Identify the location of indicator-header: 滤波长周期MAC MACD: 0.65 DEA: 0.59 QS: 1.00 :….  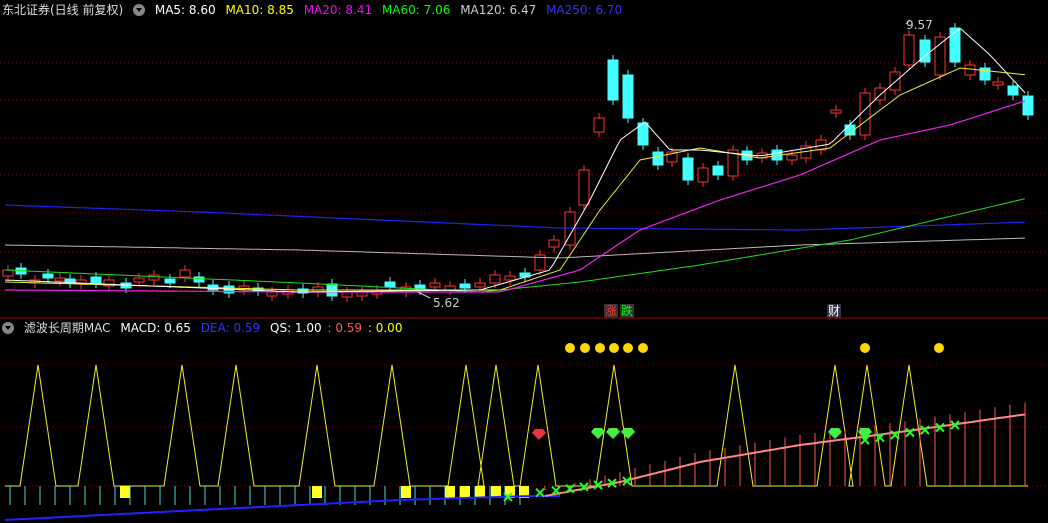
(205, 328).